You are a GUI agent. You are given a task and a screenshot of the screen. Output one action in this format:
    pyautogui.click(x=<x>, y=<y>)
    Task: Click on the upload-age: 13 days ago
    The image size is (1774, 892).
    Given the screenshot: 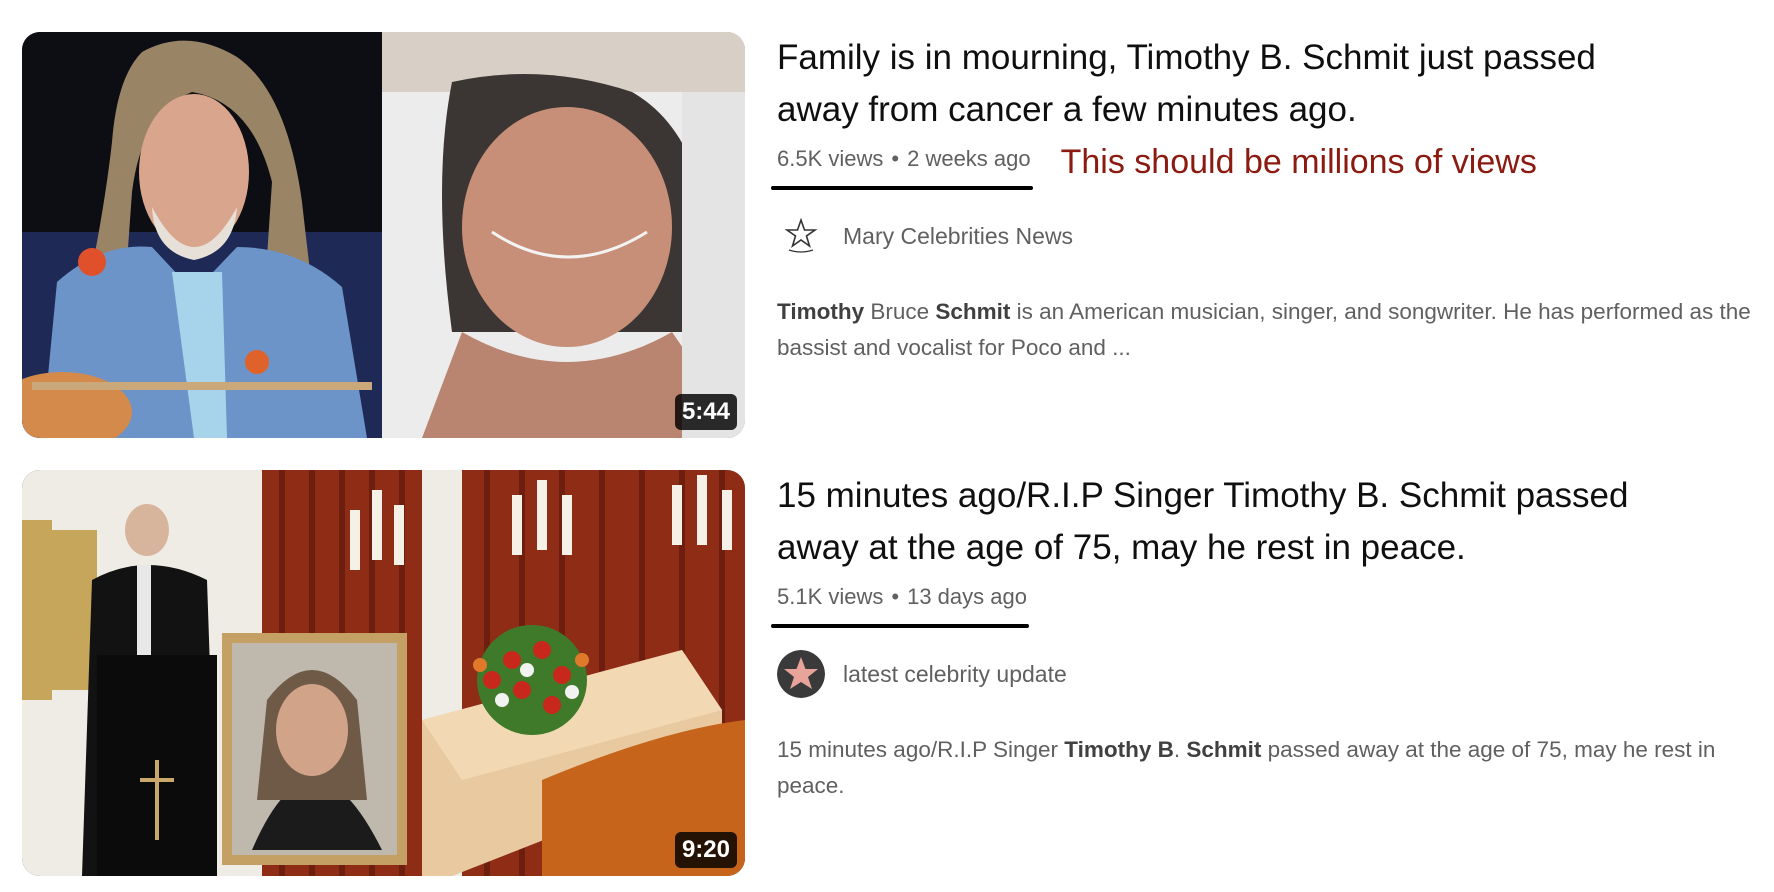 What is the action you would take?
    pyautogui.click(x=967, y=596)
    